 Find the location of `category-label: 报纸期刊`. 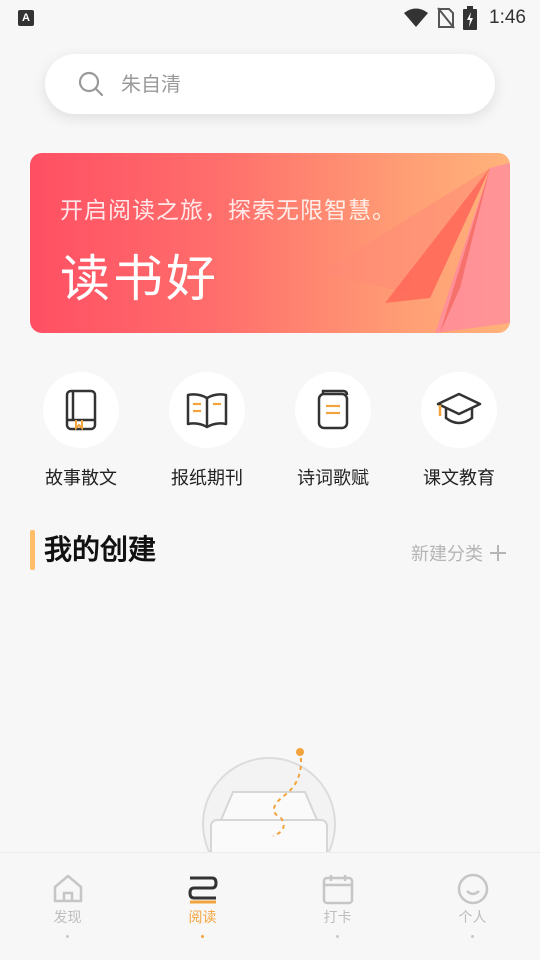

category-label: 报纸期刊 is located at coordinates (207, 478).